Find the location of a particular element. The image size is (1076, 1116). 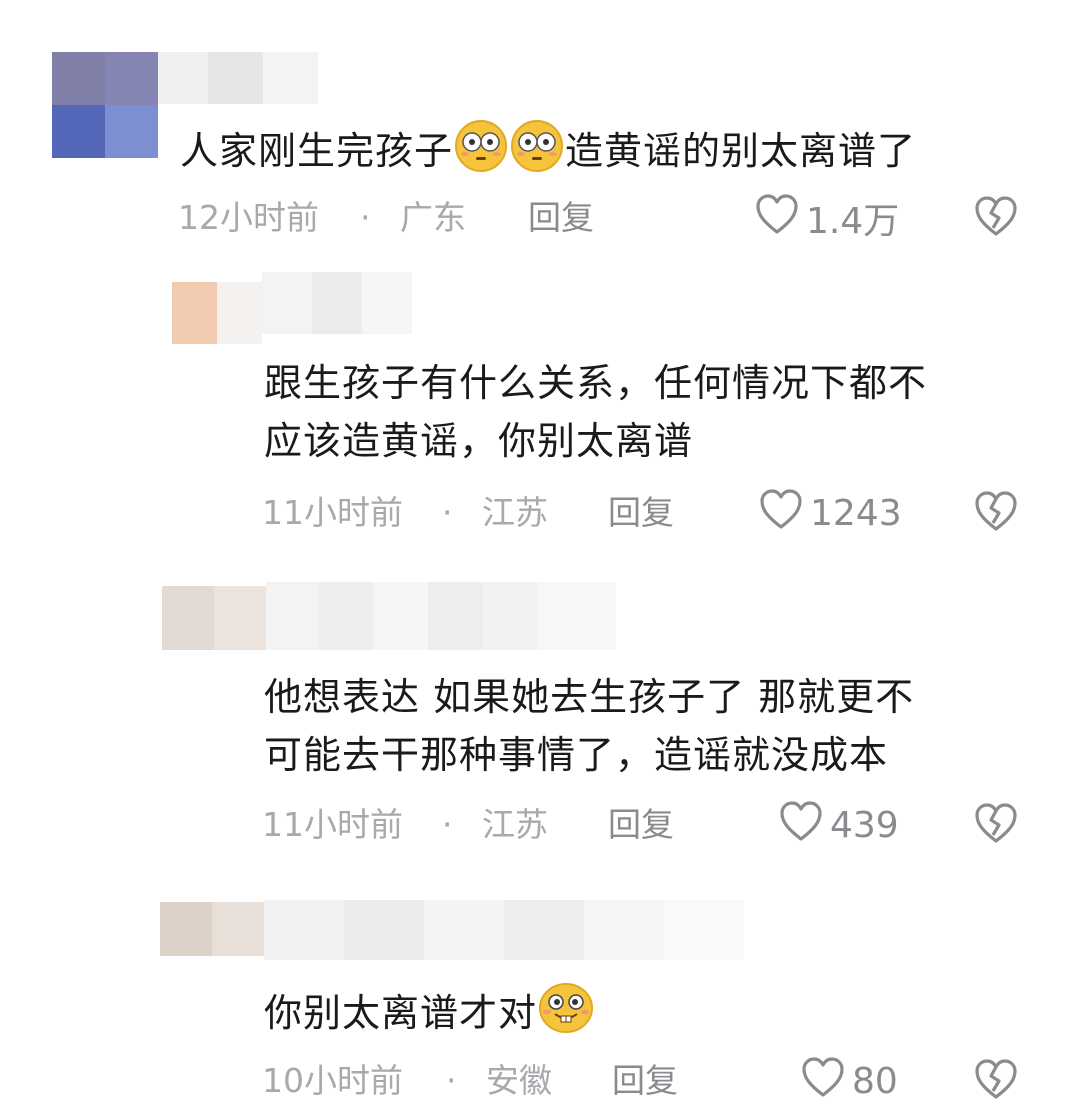

like-count: 1243 is located at coordinates (856, 513).